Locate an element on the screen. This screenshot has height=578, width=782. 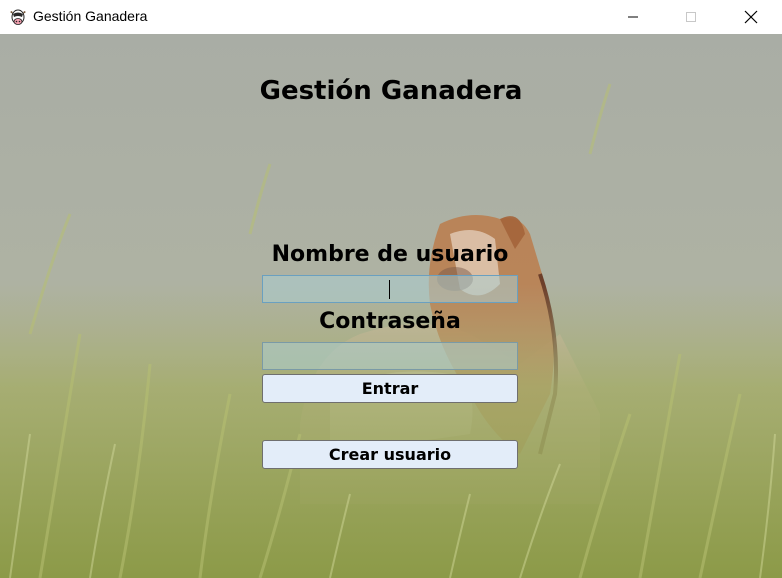
username-input is located at coordinates (390, 289).